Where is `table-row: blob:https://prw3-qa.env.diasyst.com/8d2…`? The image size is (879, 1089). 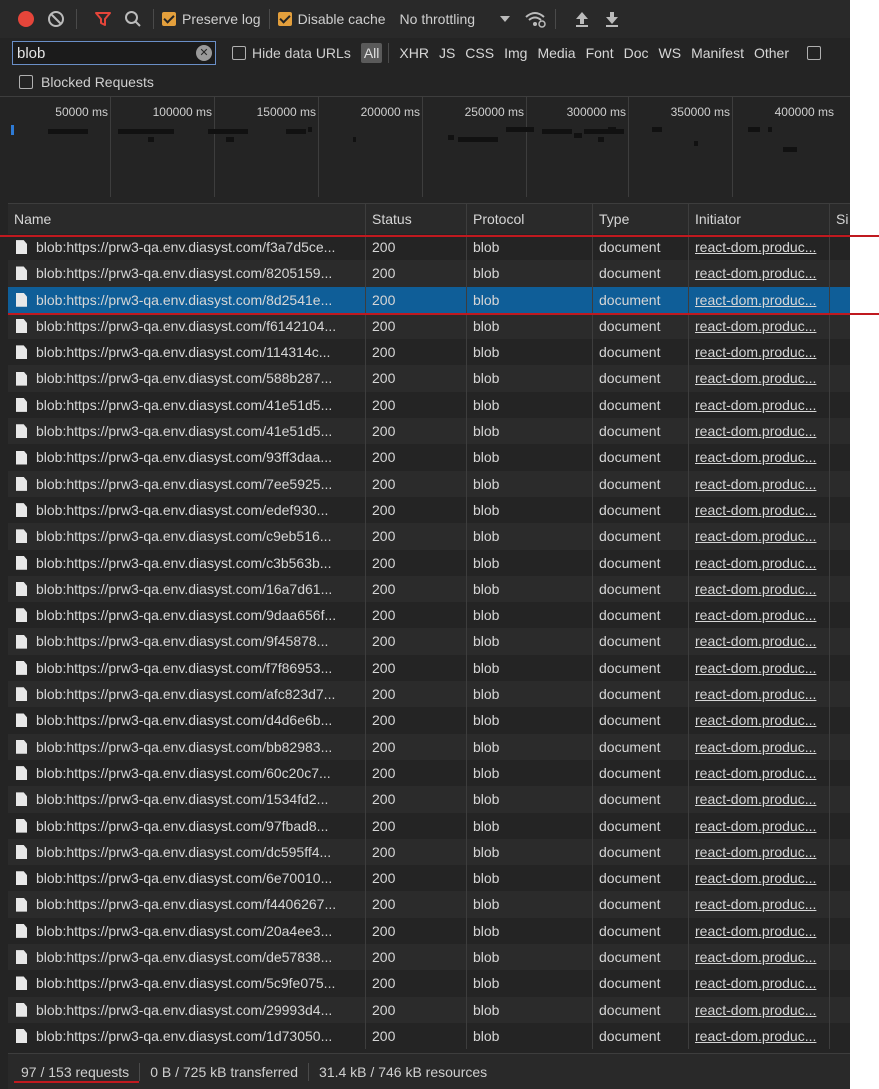
table-row: blob:https://prw3-qa.env.diasyst.com/8d2… is located at coordinates (429, 299).